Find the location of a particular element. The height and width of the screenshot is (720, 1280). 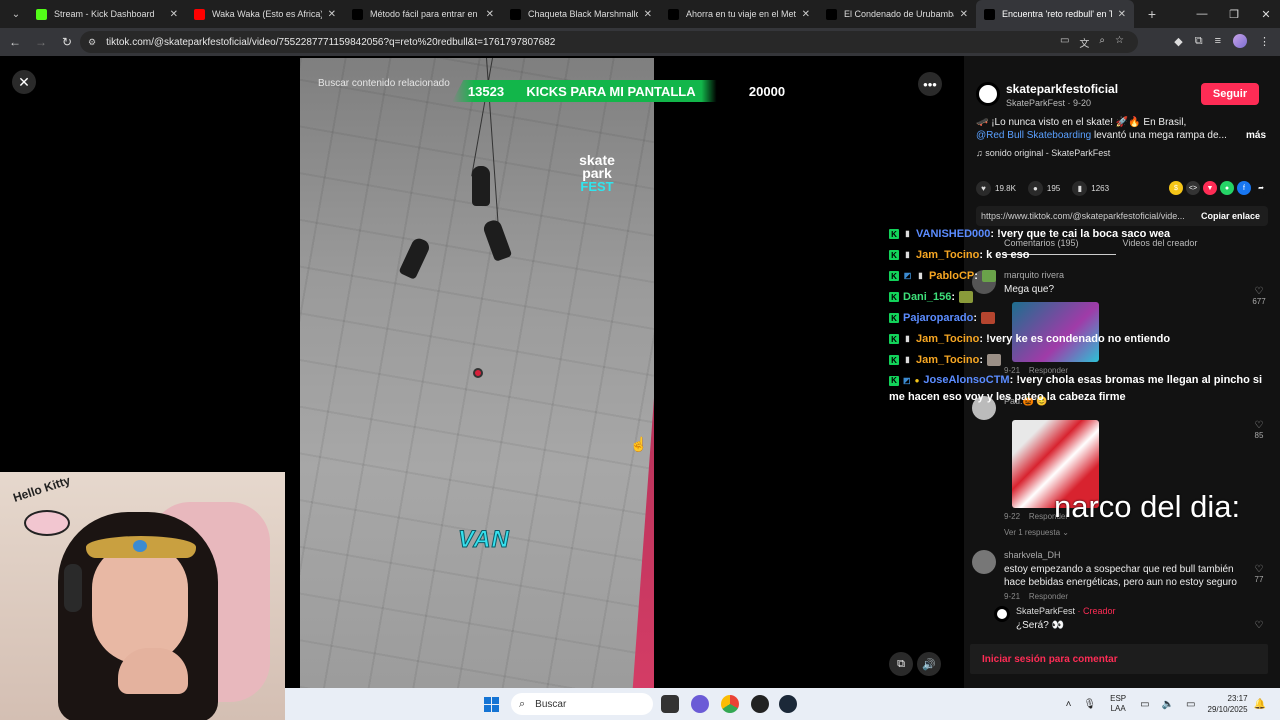

notification-bell-icon: 🔔 is located at coordinates (1260, 704).